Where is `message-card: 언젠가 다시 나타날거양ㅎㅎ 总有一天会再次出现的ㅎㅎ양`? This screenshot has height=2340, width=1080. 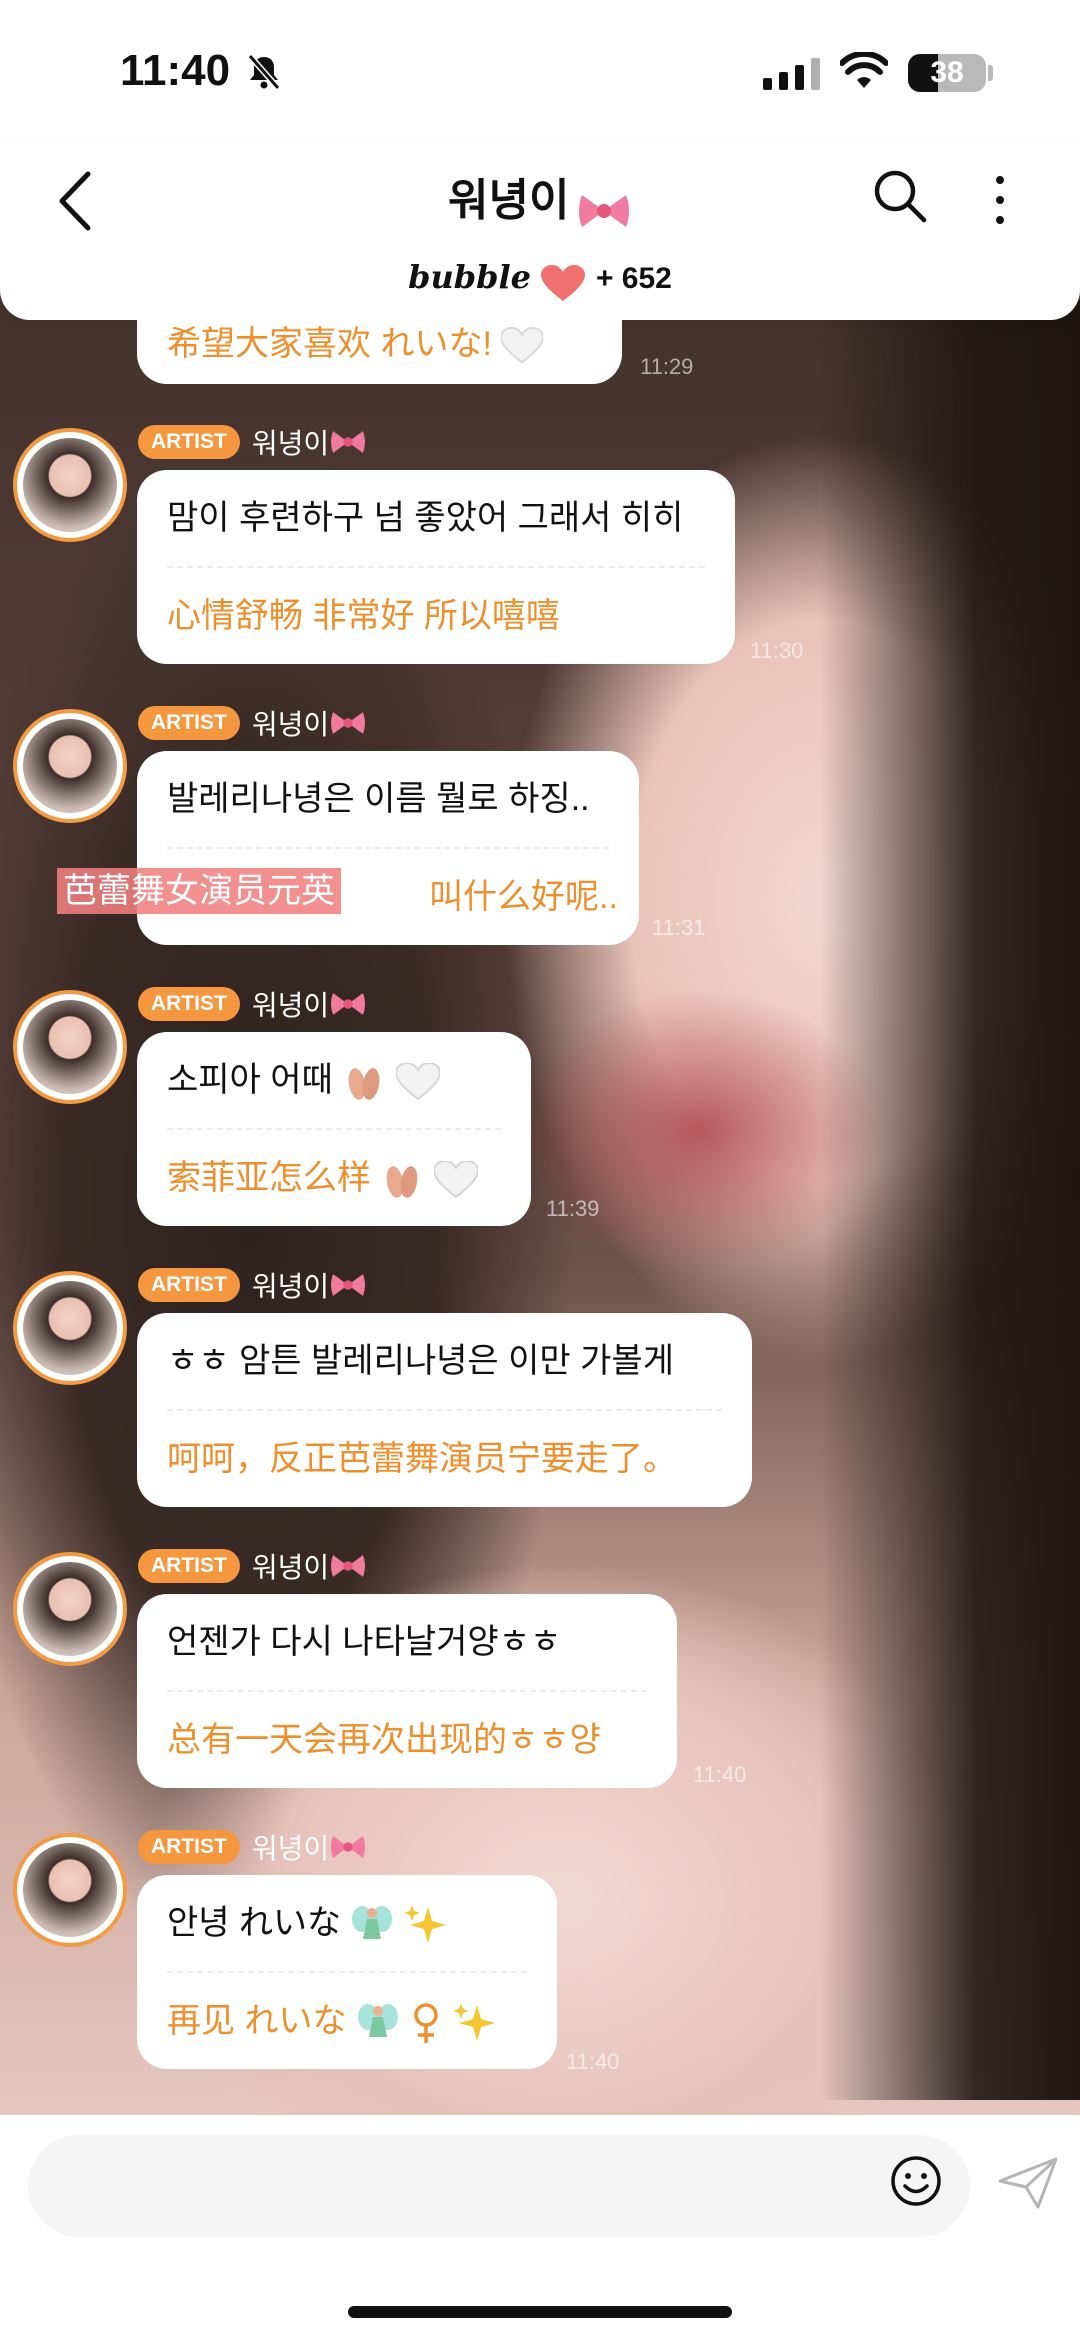 message-card: 언젠가 다시 나타날거양ㅎㅎ 总有一天会再次出现的ㅎㅎ양 is located at coordinates (407, 1691).